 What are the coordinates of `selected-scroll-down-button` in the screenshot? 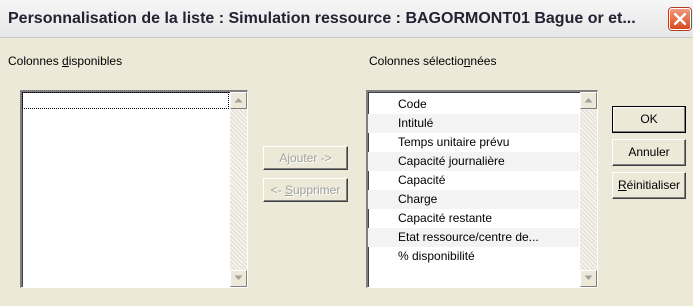 It's located at (588, 278).